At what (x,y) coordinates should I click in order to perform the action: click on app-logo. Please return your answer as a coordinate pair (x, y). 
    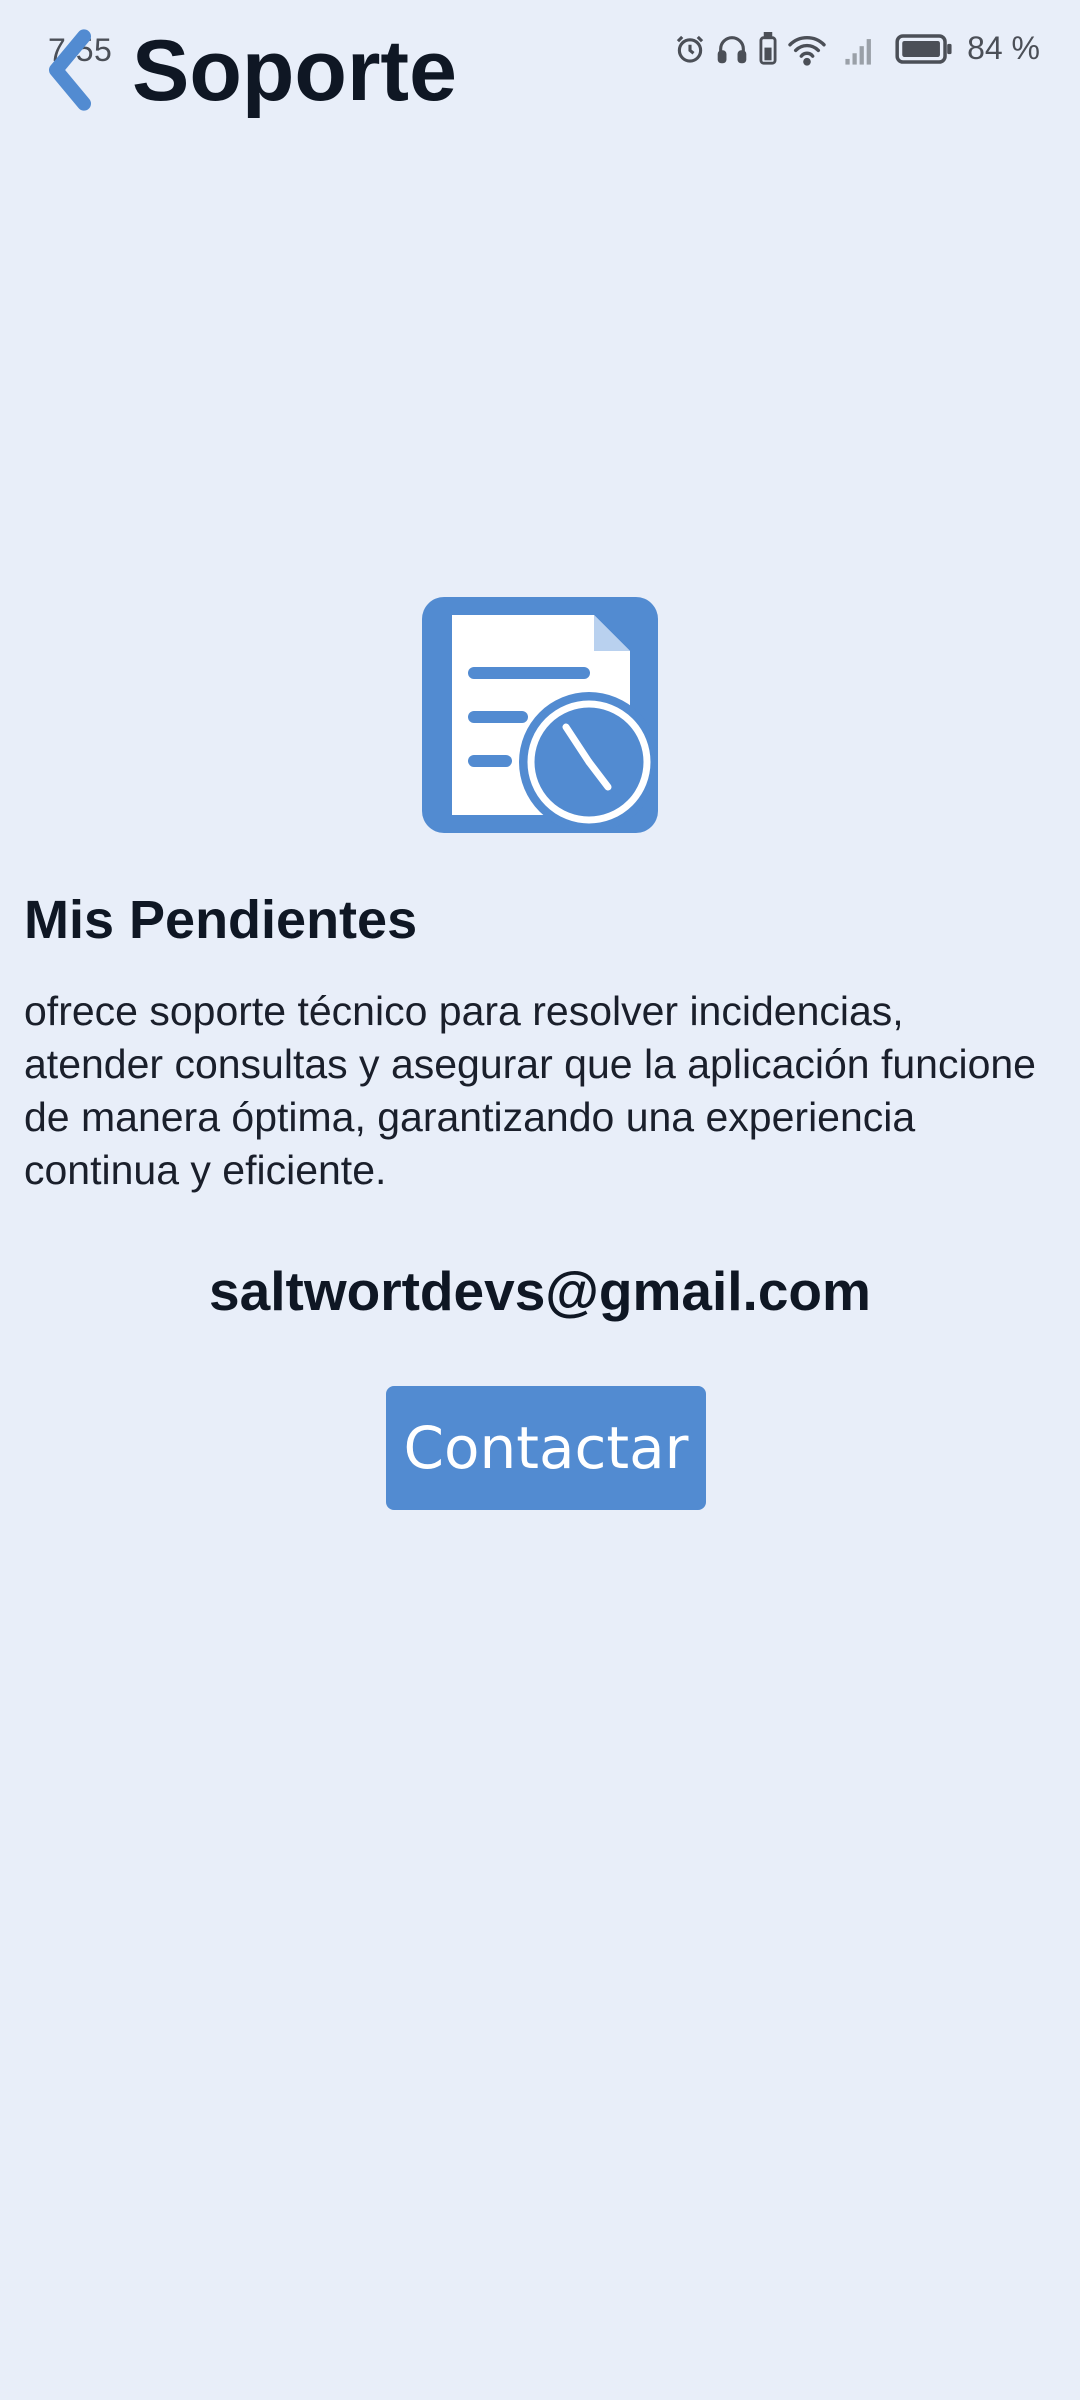
    Looking at the image, I should click on (540, 715).